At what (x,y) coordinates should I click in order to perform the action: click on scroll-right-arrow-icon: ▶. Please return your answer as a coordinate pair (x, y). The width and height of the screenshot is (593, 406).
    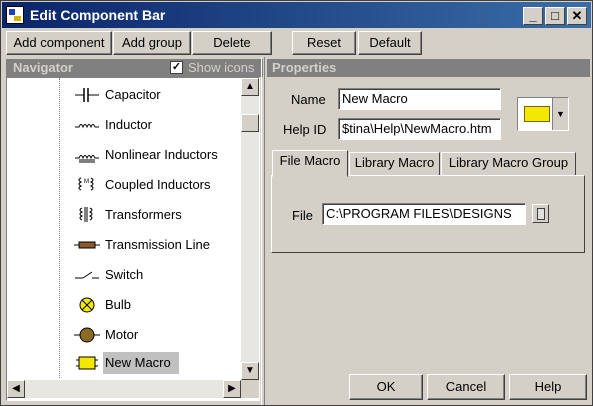
    Looking at the image, I should click on (232, 389).